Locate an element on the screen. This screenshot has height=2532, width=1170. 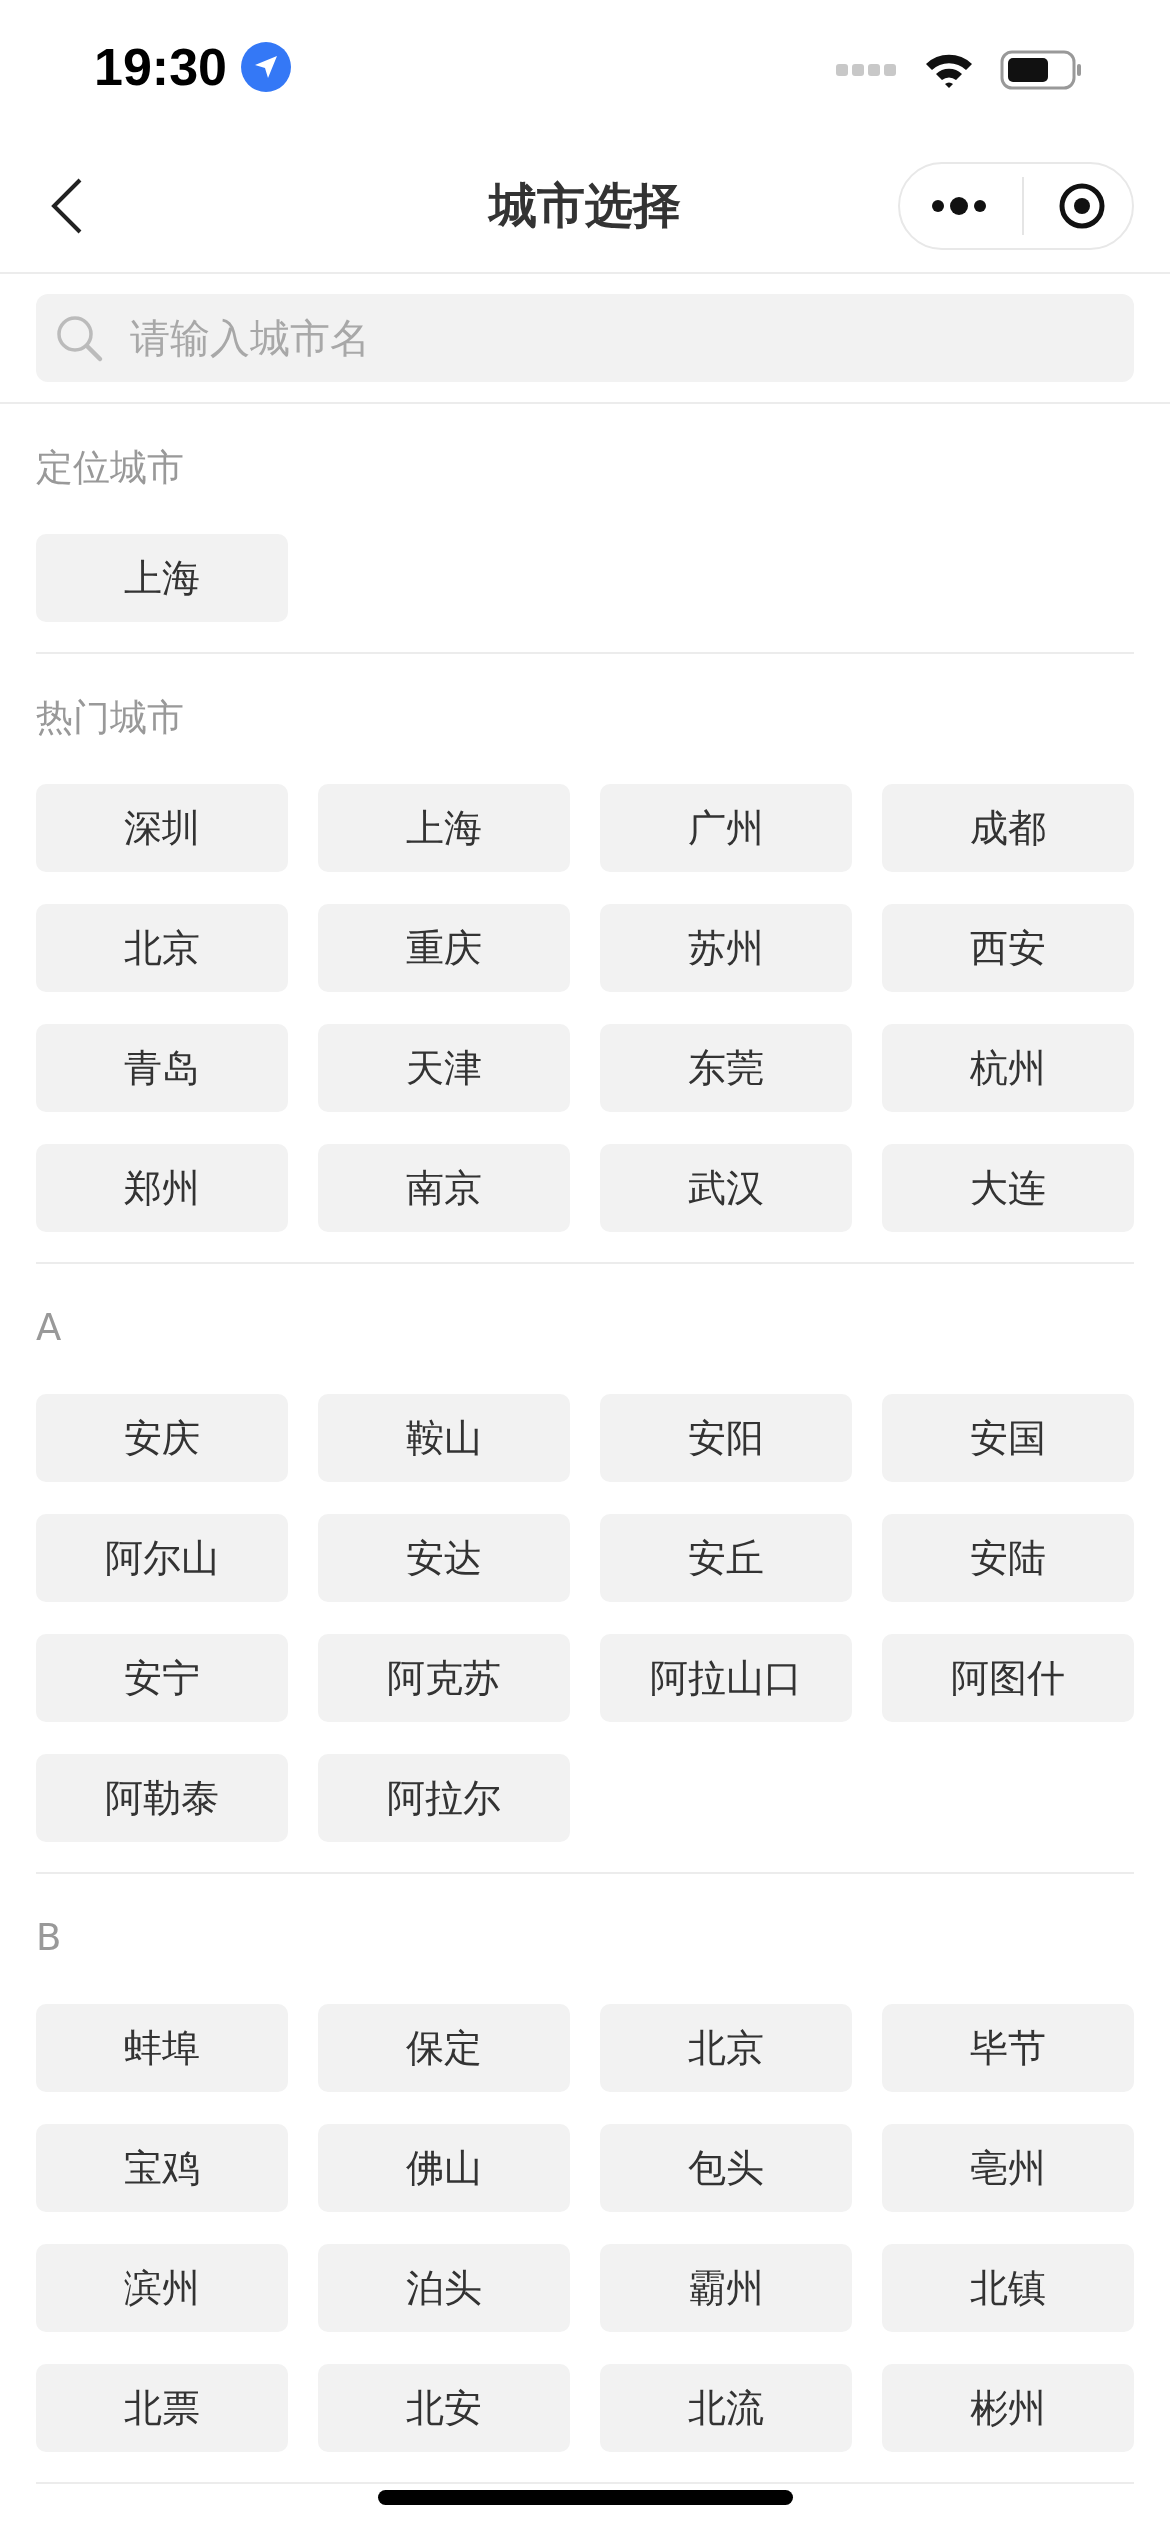
city-button: 天津 is located at coordinates (444, 1068).